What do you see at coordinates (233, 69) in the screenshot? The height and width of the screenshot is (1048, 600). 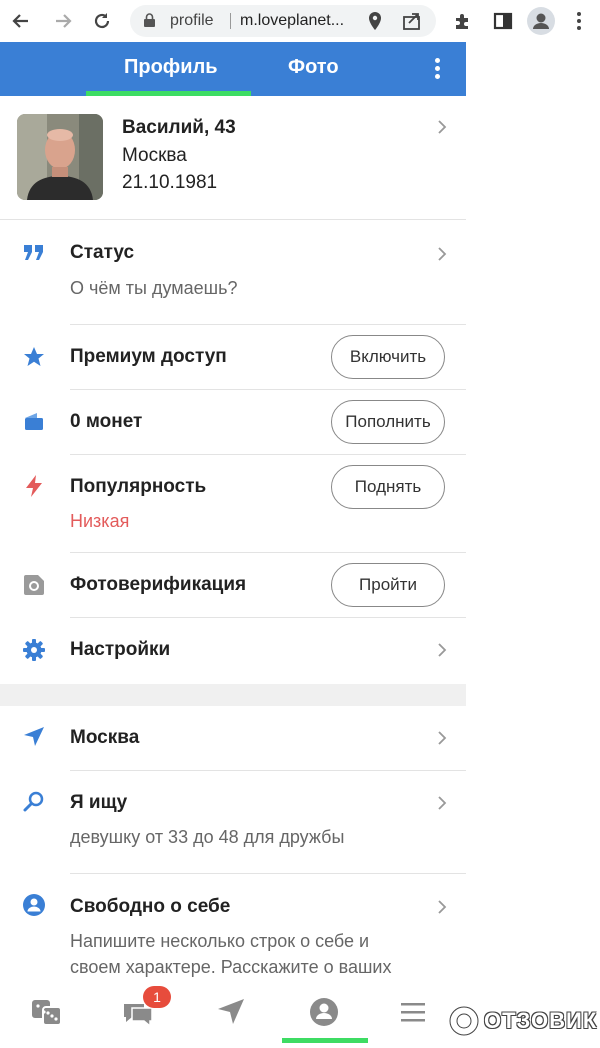 I see `app-header: Профиль Фото` at bounding box center [233, 69].